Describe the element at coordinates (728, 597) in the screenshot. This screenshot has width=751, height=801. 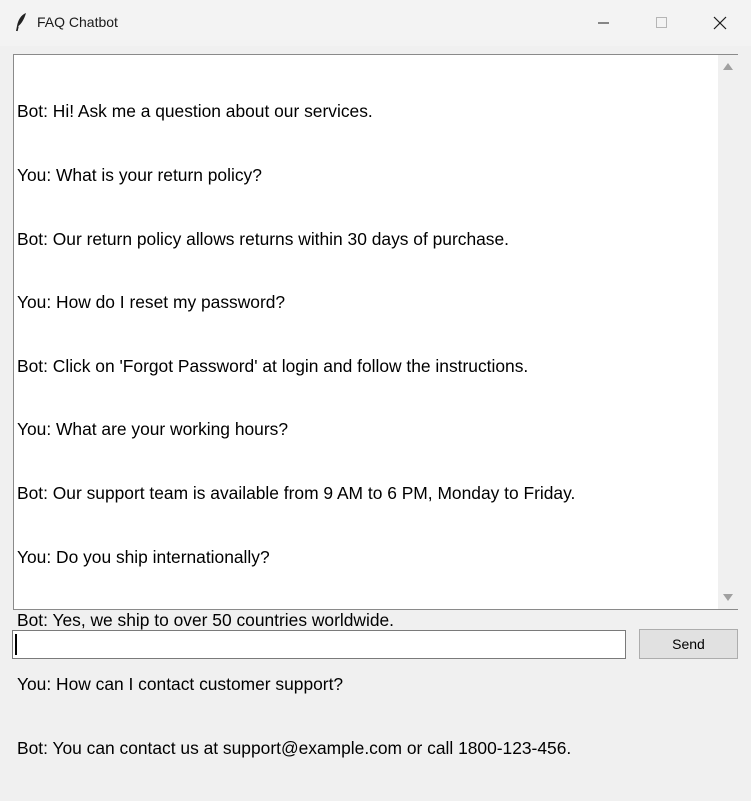
I see `scroll-down-arrow-icon` at that location.